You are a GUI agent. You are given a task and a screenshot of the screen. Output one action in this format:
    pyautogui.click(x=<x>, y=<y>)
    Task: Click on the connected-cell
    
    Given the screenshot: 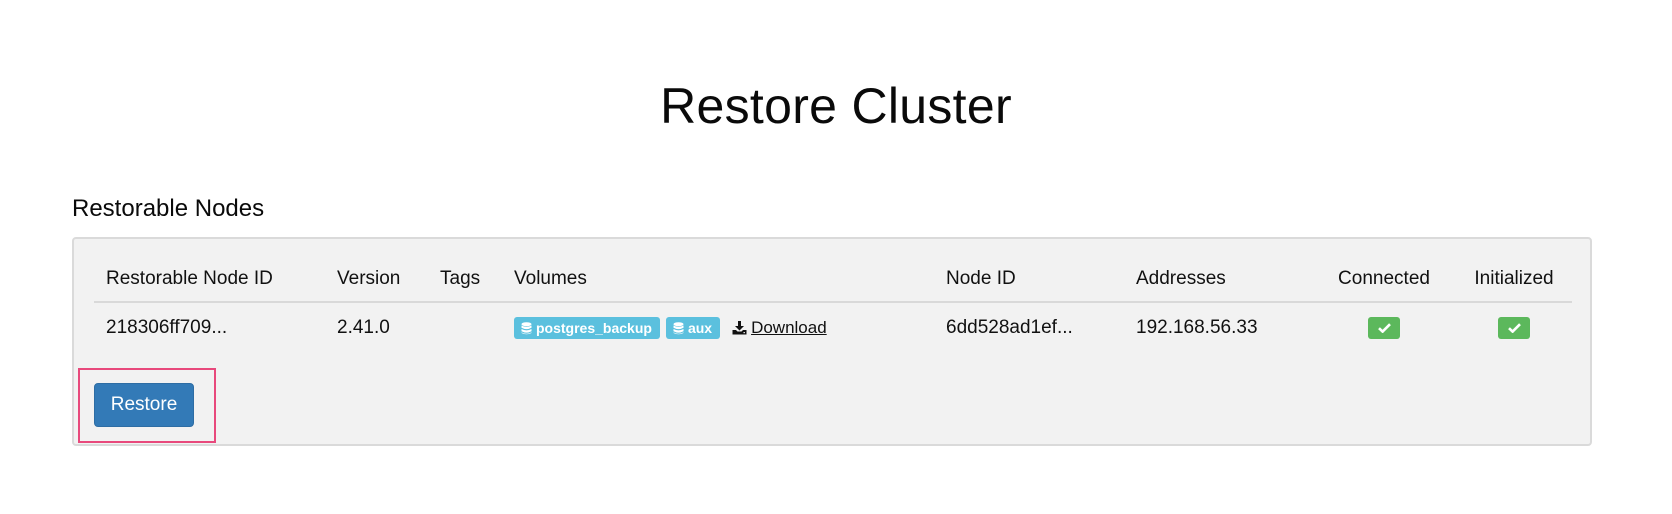 What is the action you would take?
    pyautogui.click(x=1384, y=327)
    